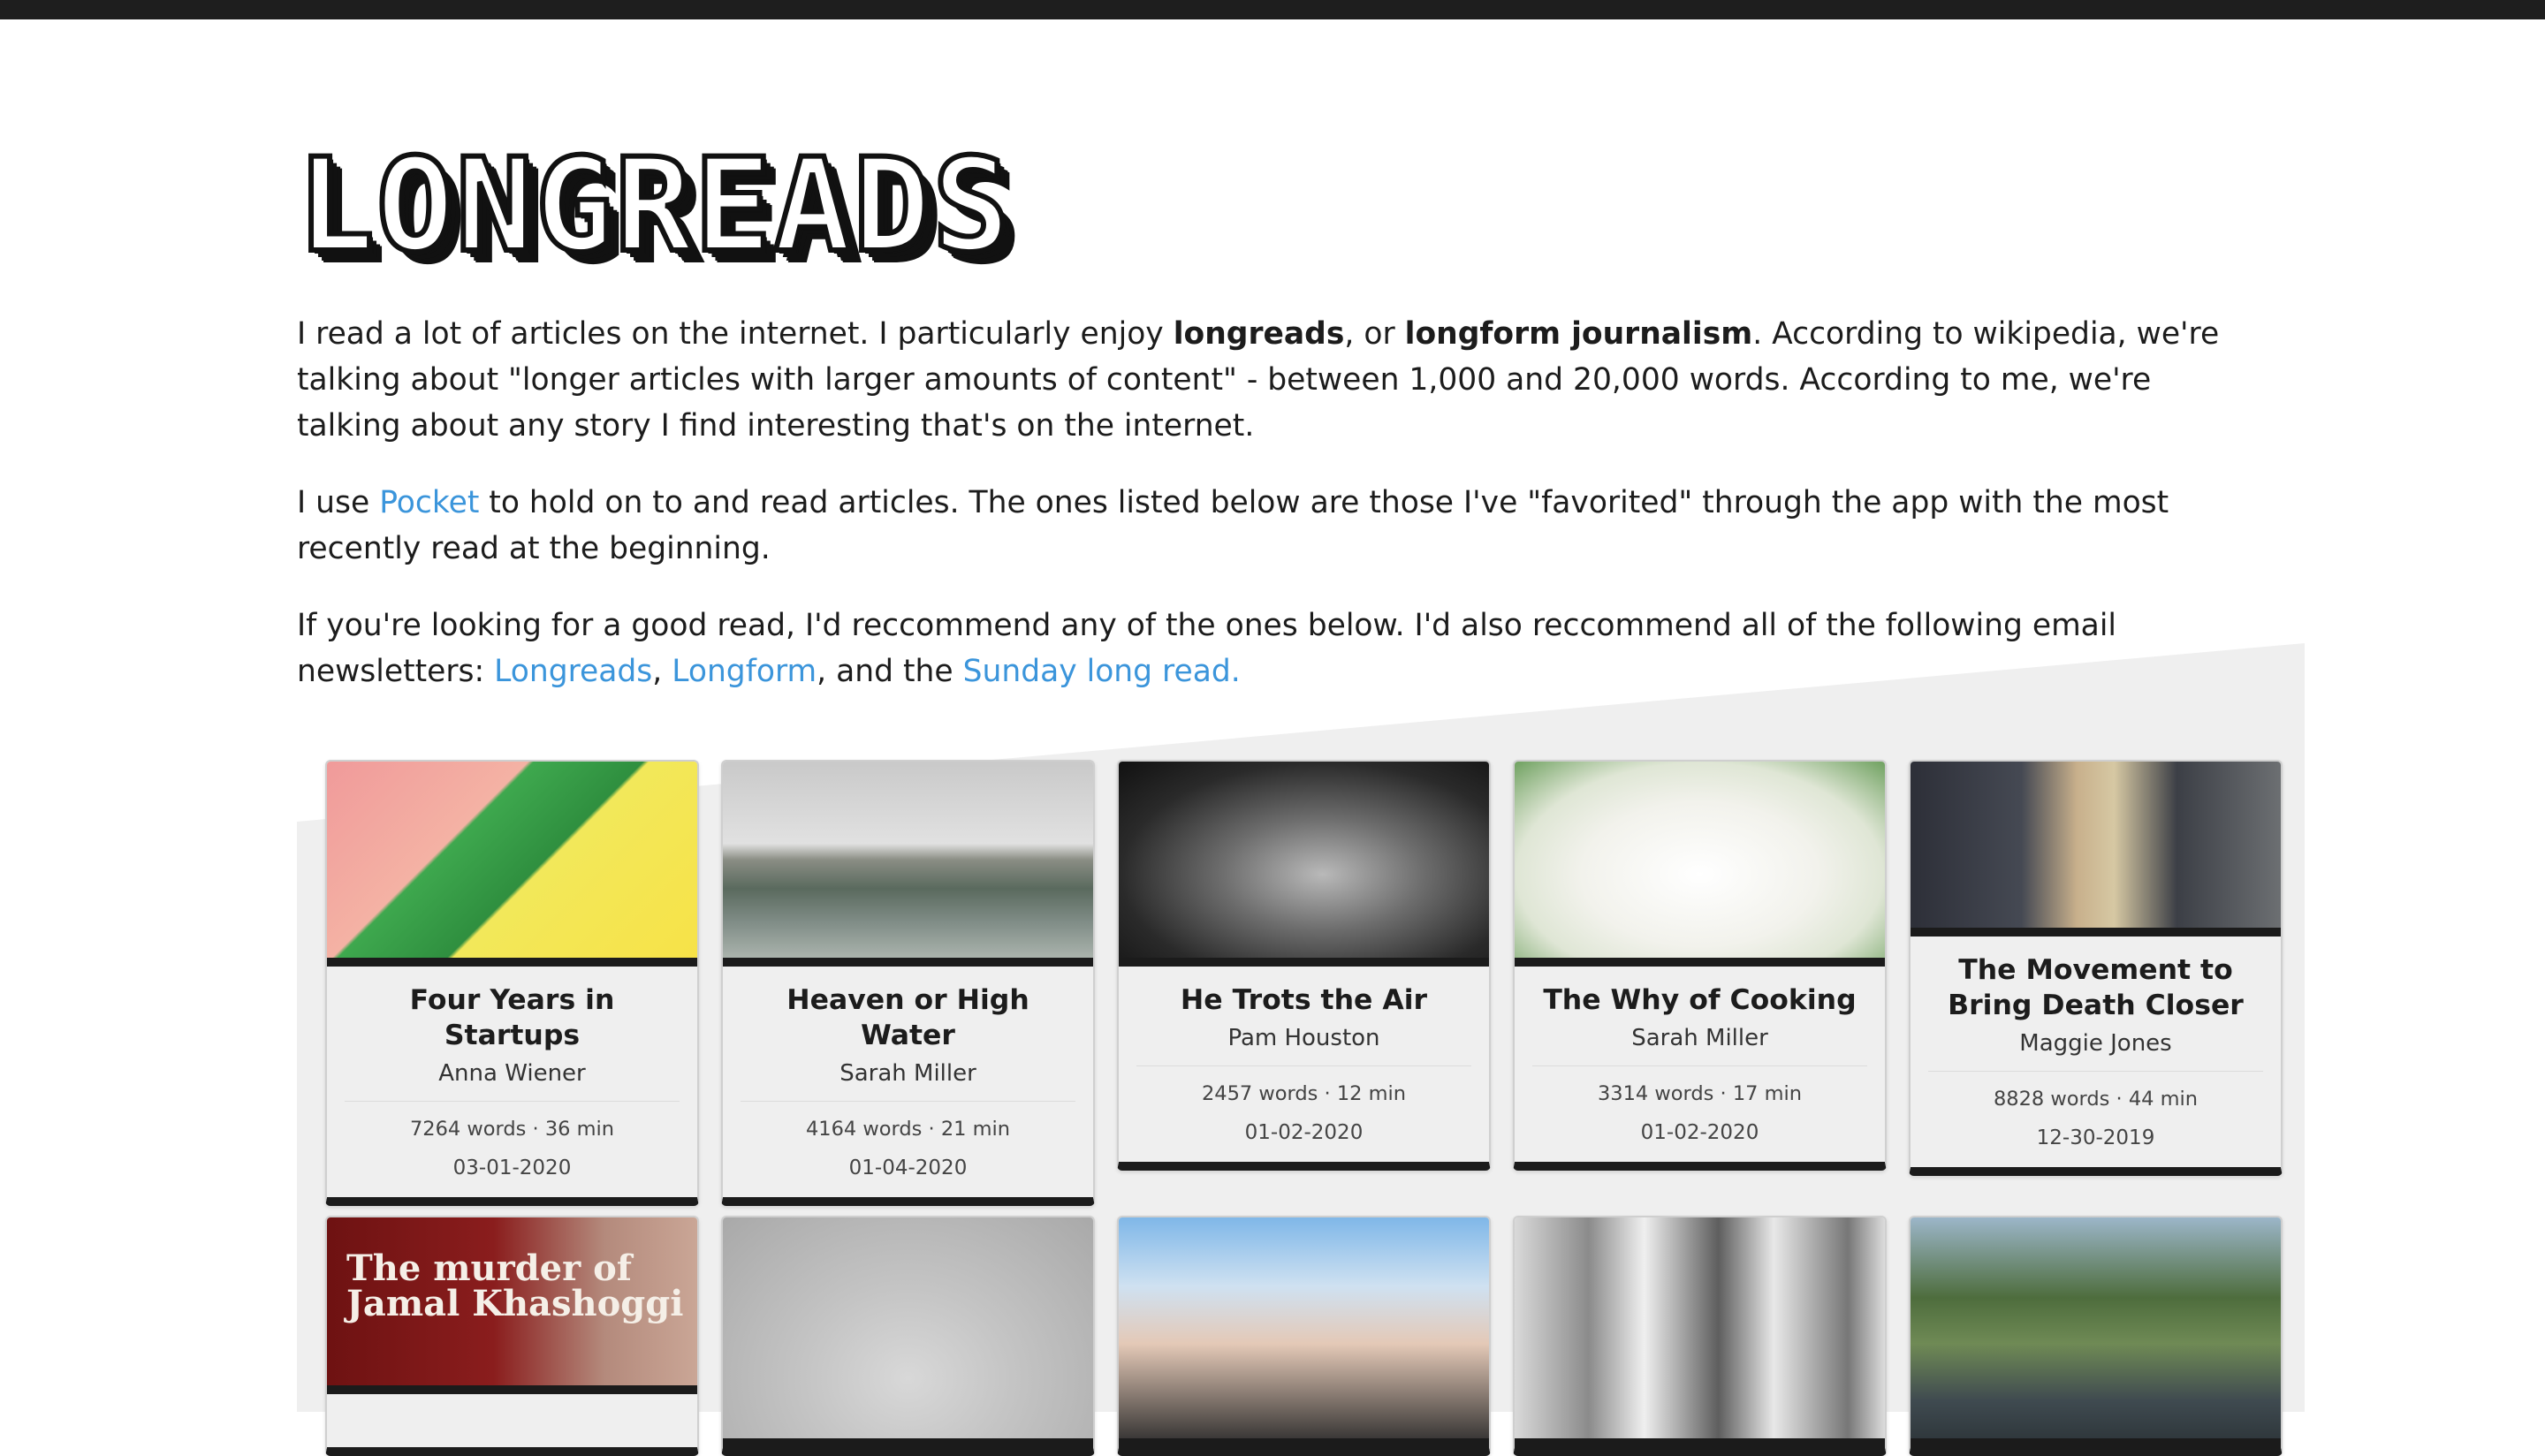 Image resolution: width=2545 pixels, height=1456 pixels. Describe the element at coordinates (429, 503) in the screenshot. I see `pocket-link: Pocket` at that location.